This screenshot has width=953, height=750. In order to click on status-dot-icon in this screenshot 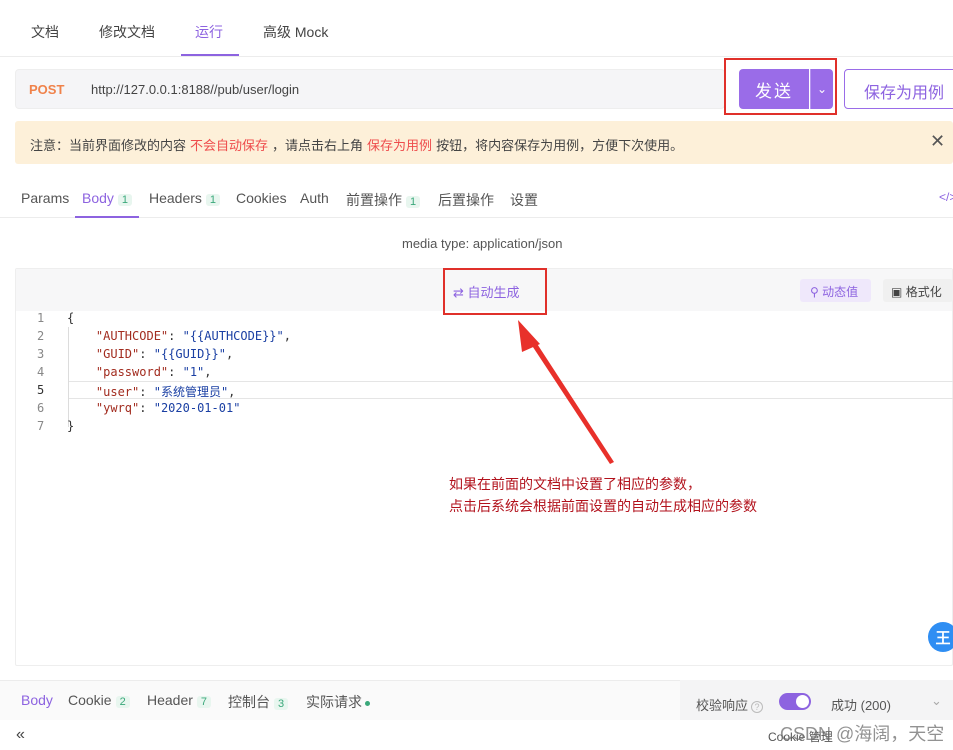, I will do `click(367, 703)`.